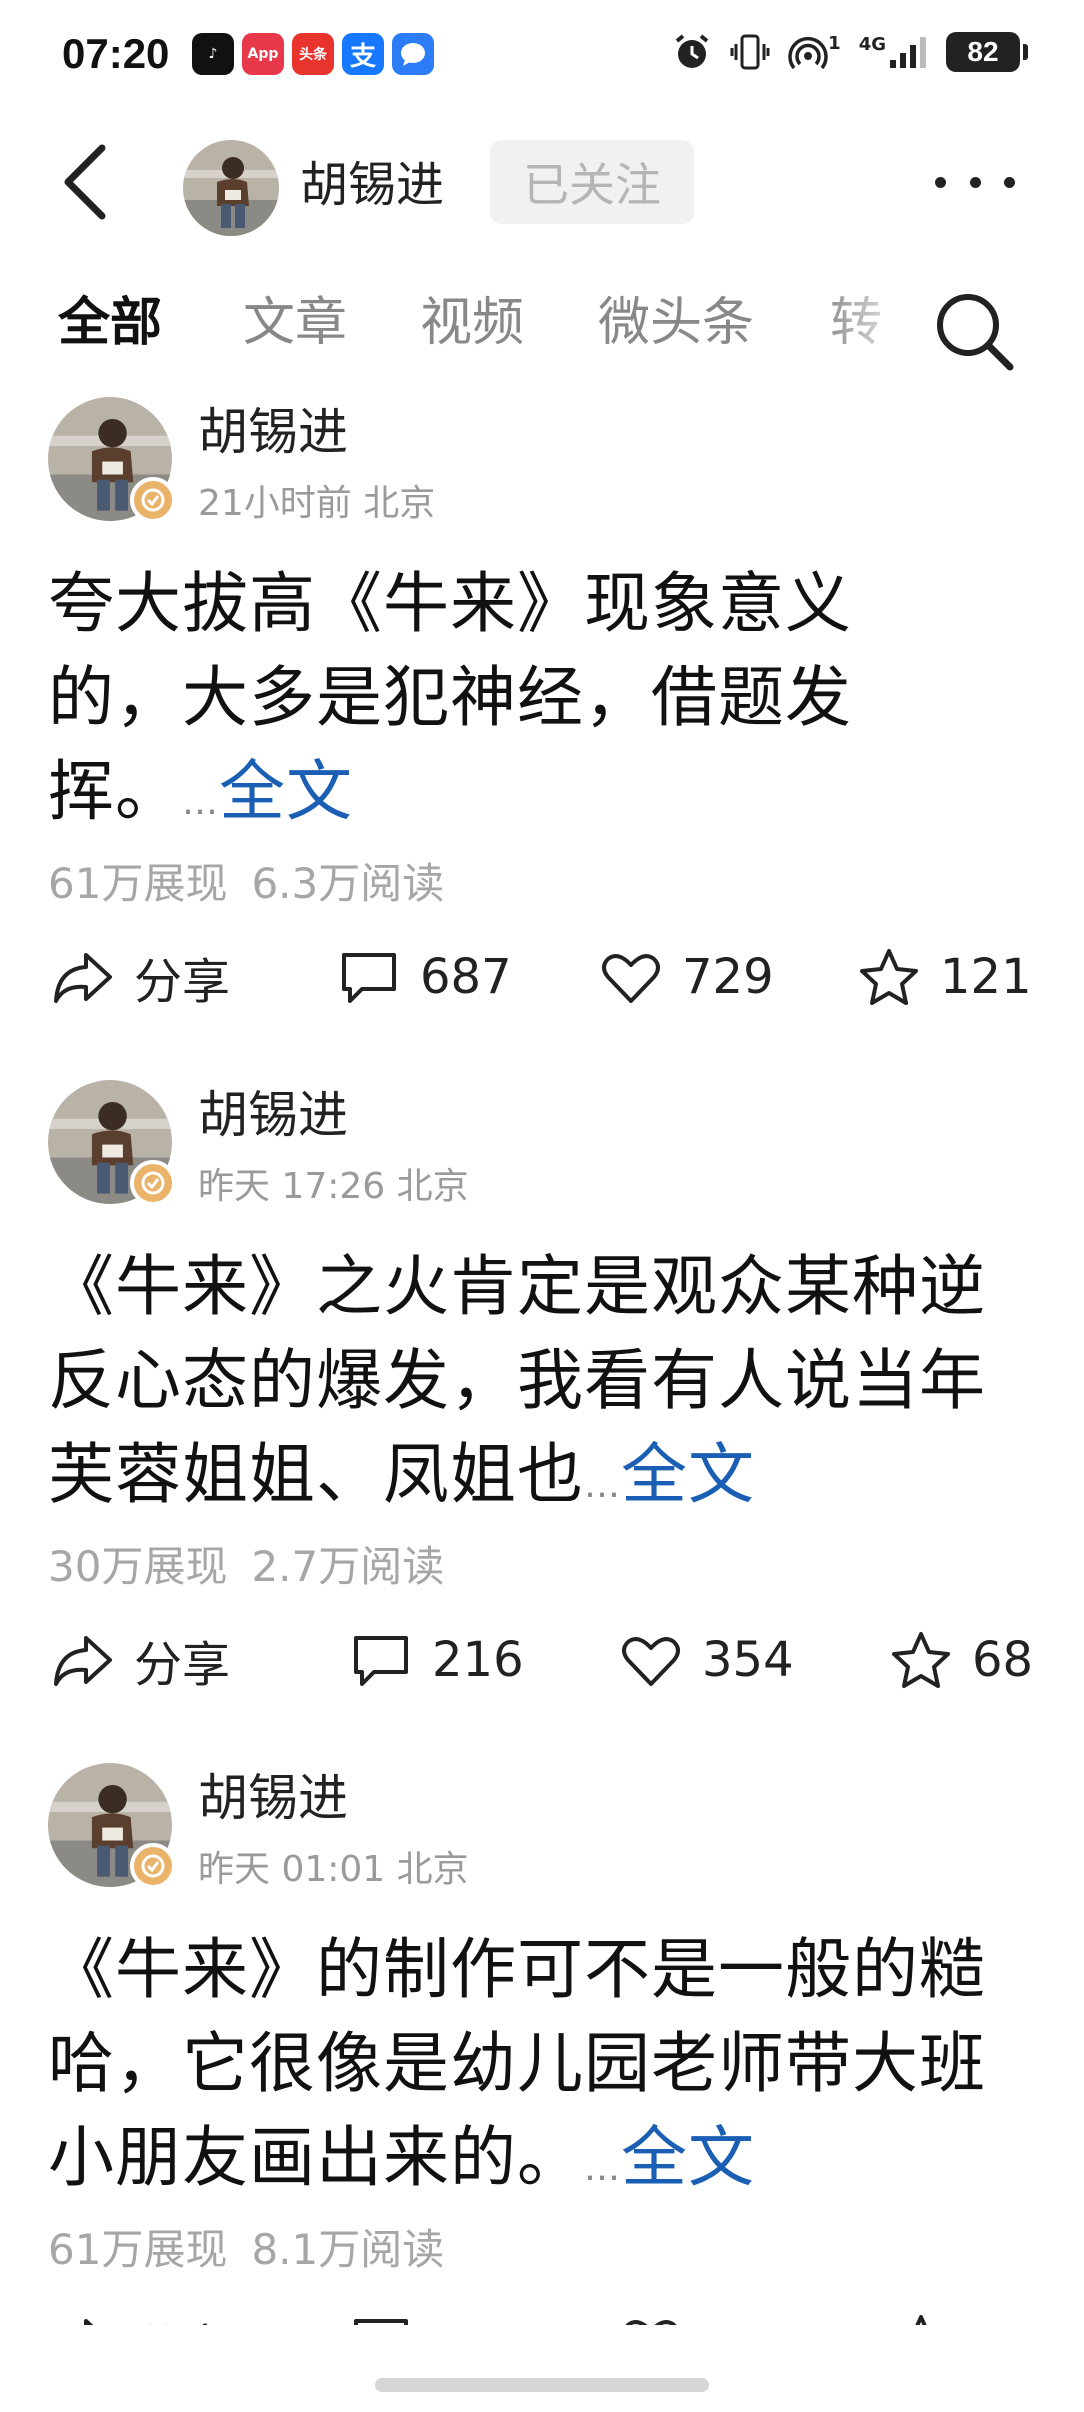 This screenshot has width=1084, height=2412. What do you see at coordinates (116, 53) in the screenshot?
I see `status-time: 07:20` at bounding box center [116, 53].